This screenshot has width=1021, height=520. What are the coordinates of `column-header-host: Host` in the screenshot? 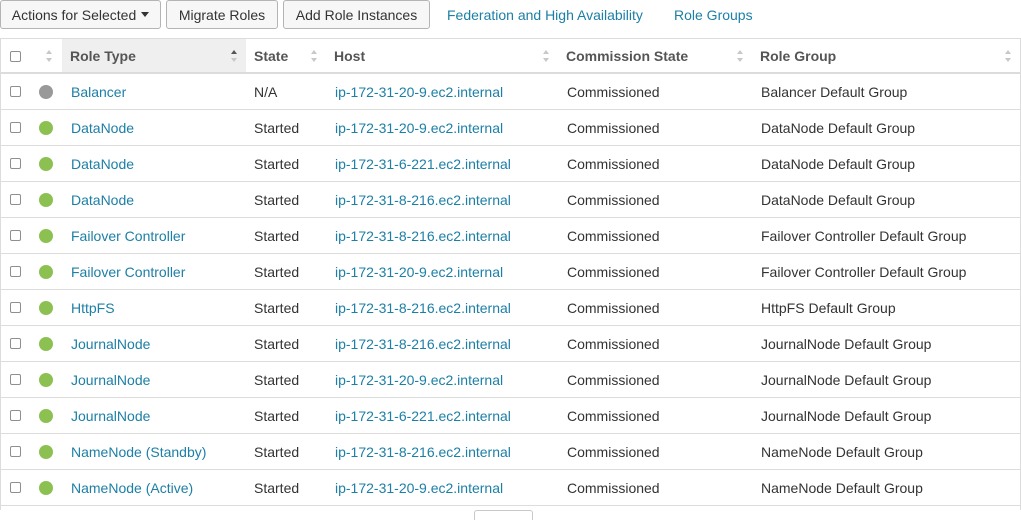 It's located at (442, 55).